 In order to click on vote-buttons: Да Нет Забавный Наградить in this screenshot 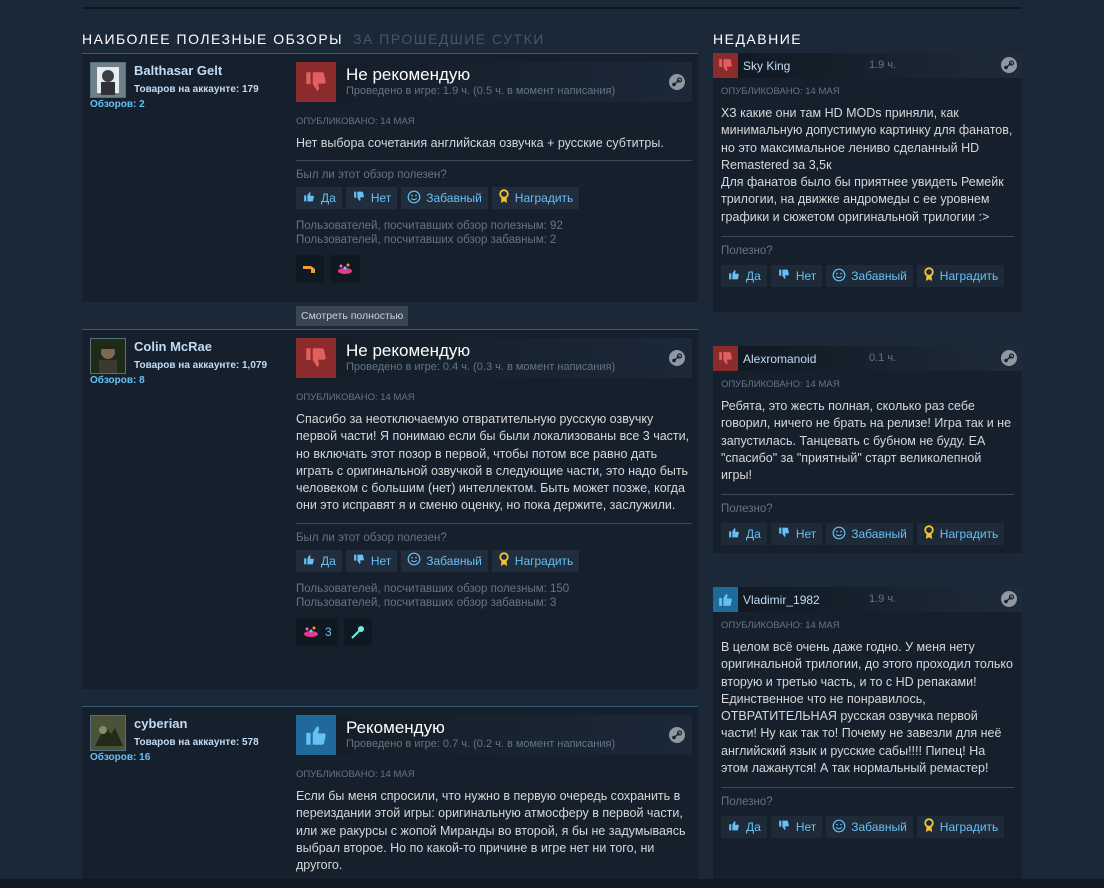, I will do `click(867, 827)`.